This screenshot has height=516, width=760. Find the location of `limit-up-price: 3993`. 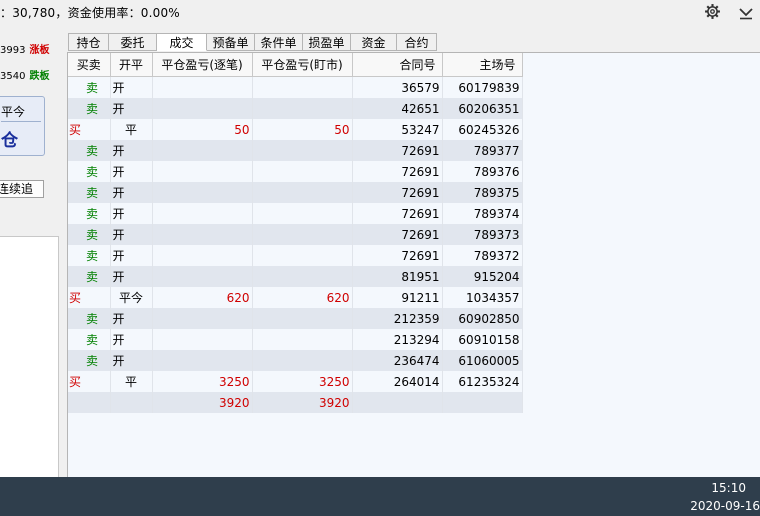

limit-up-price: 3993 is located at coordinates (13, 50).